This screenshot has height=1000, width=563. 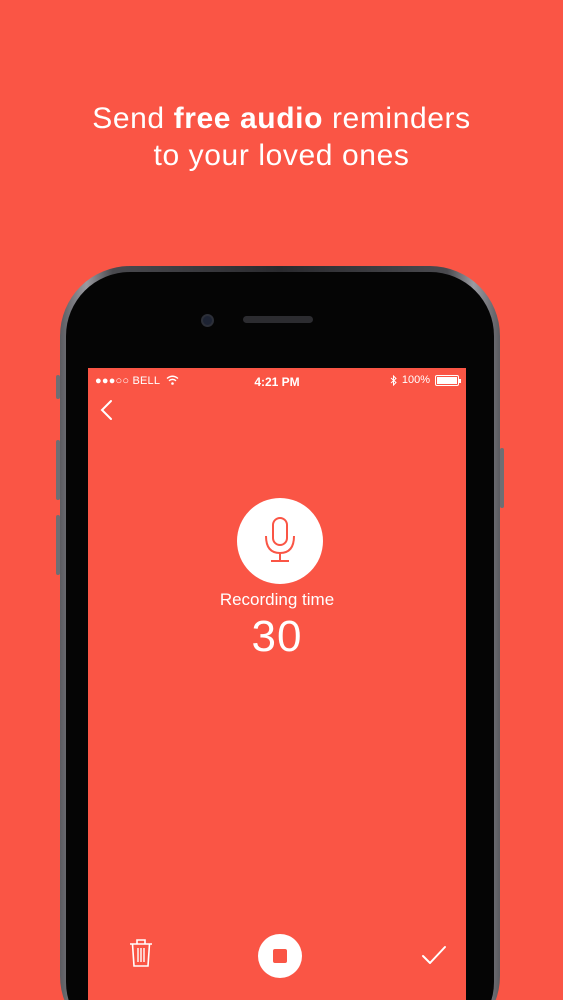 What do you see at coordinates (502, 478) in the screenshot?
I see `power-button` at bounding box center [502, 478].